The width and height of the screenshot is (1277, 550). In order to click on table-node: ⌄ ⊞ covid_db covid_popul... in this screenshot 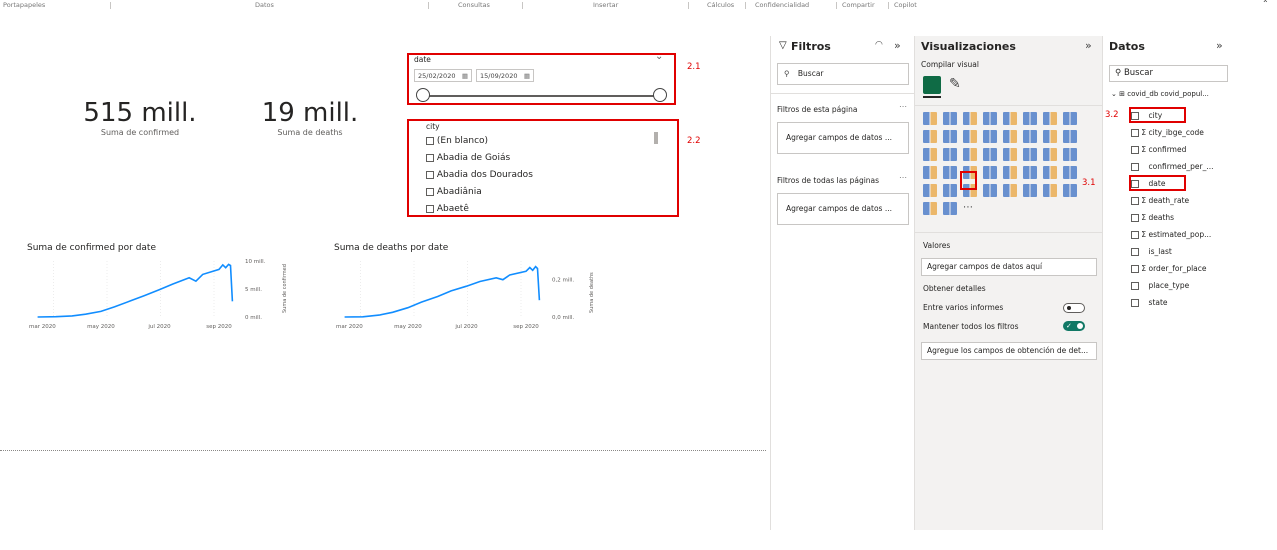, I will do `click(1160, 94)`.